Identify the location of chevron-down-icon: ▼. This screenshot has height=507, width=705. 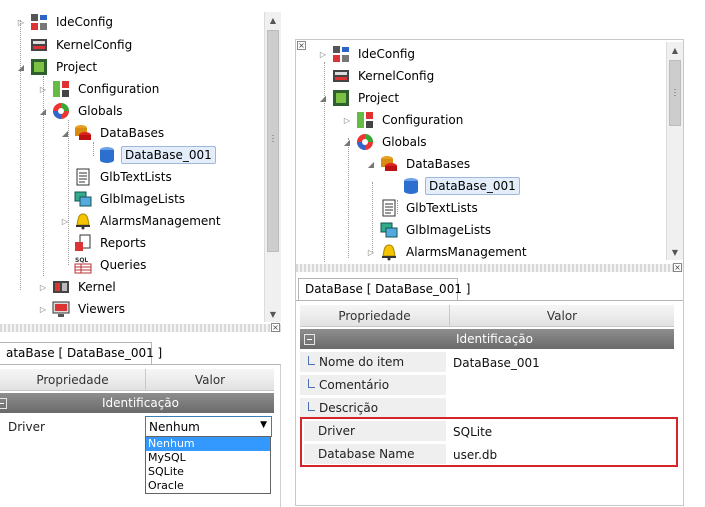
(263, 425).